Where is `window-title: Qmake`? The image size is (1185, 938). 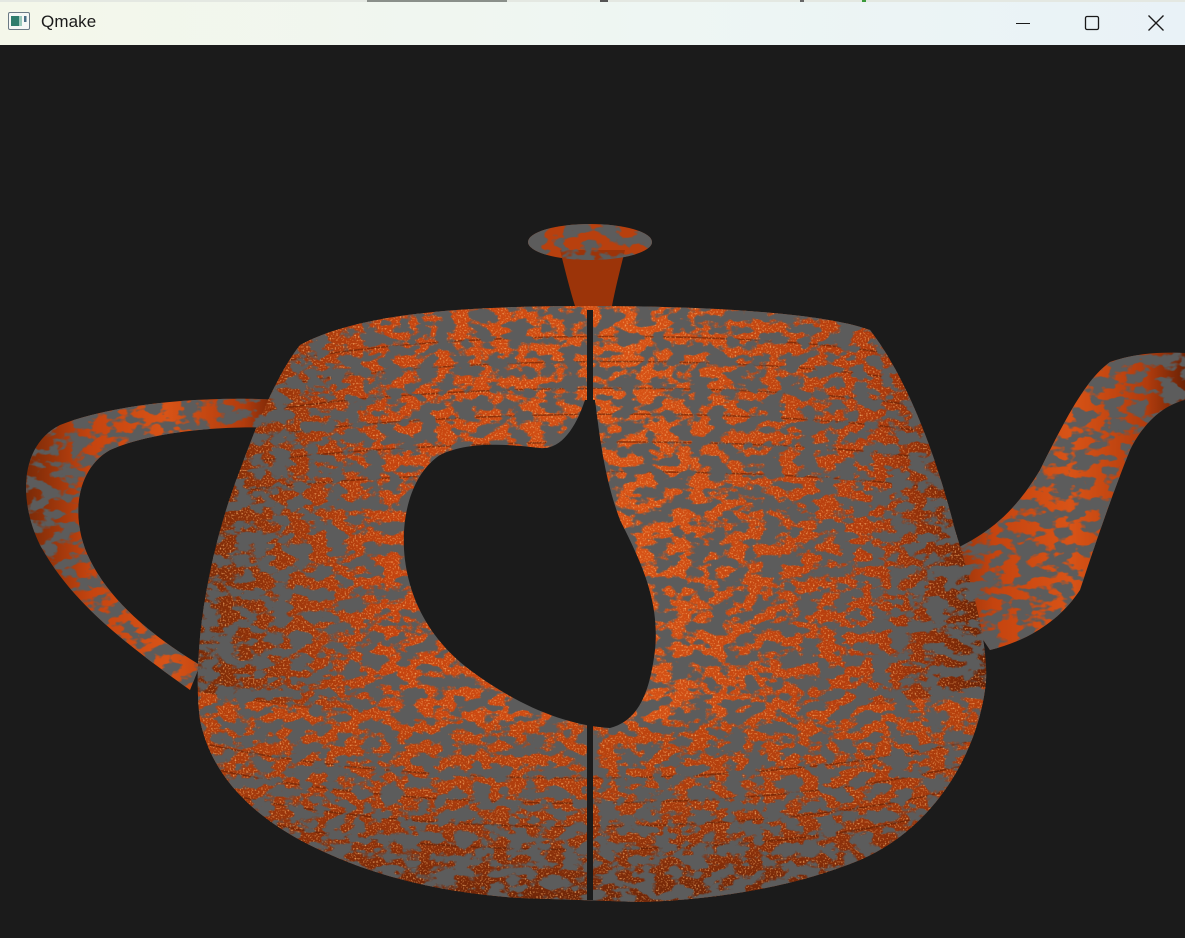 window-title: Qmake is located at coordinates (69, 21).